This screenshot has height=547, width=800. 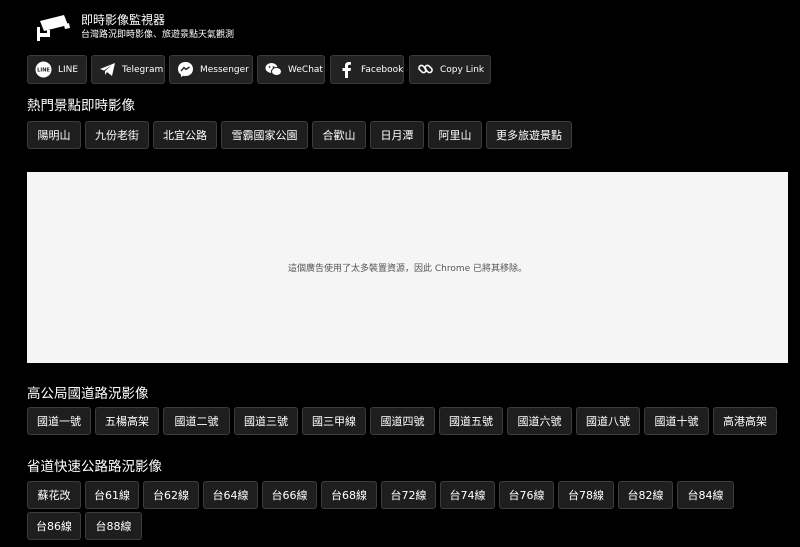 I want to click on spot-button: 北宜公路, so click(x=185, y=135).